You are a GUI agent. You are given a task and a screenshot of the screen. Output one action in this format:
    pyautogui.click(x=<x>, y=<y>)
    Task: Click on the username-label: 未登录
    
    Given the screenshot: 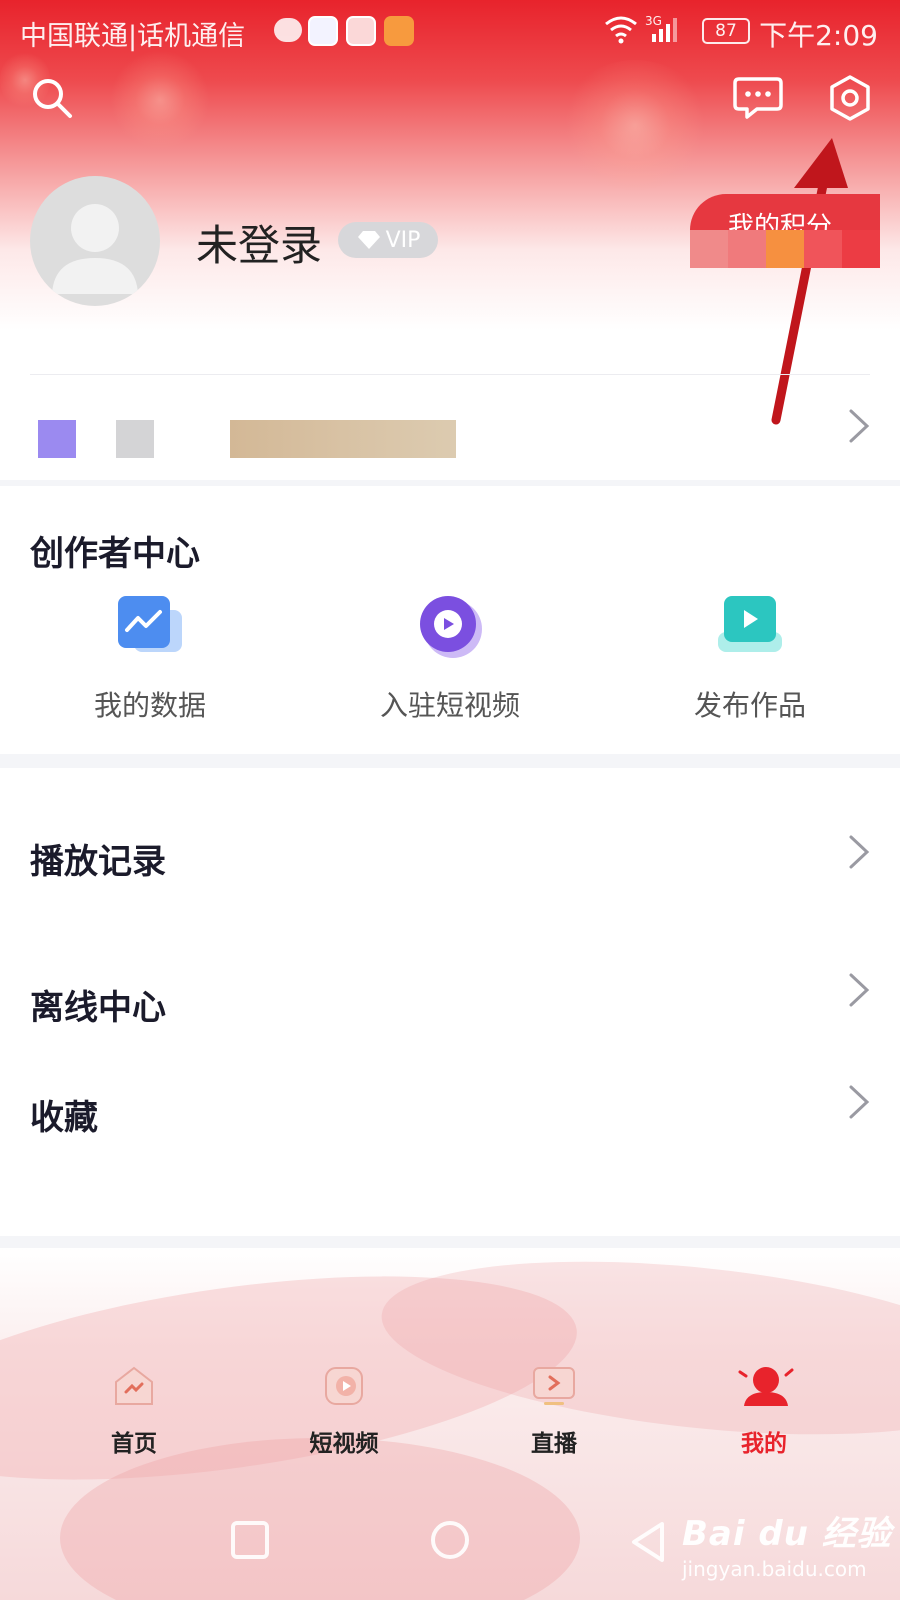 What is the action you would take?
    pyautogui.click(x=259, y=242)
    